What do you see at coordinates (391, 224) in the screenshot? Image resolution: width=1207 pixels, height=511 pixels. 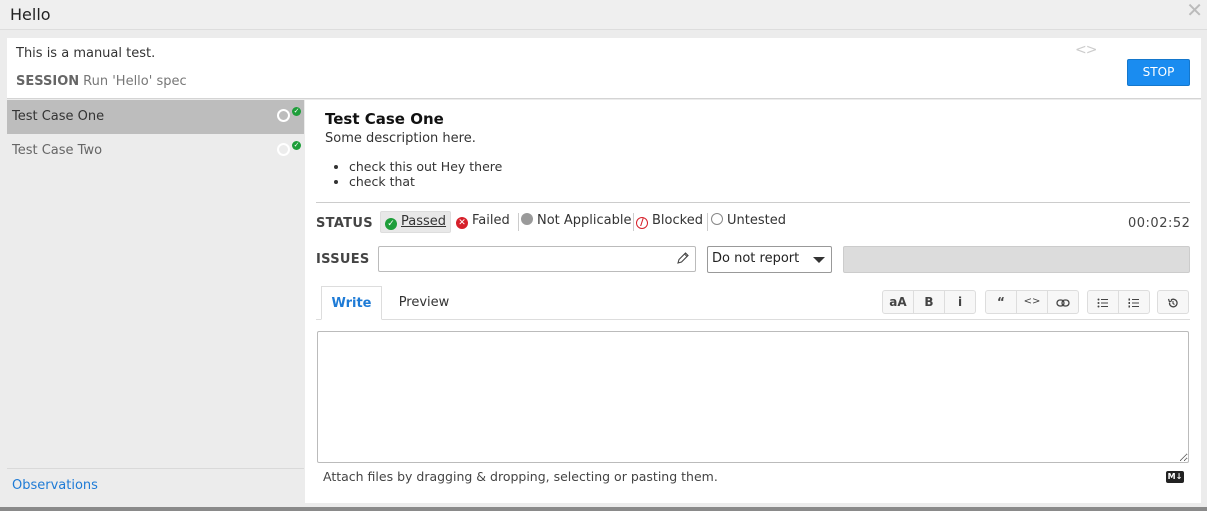 I see `check-circle-icon: ✓` at bounding box center [391, 224].